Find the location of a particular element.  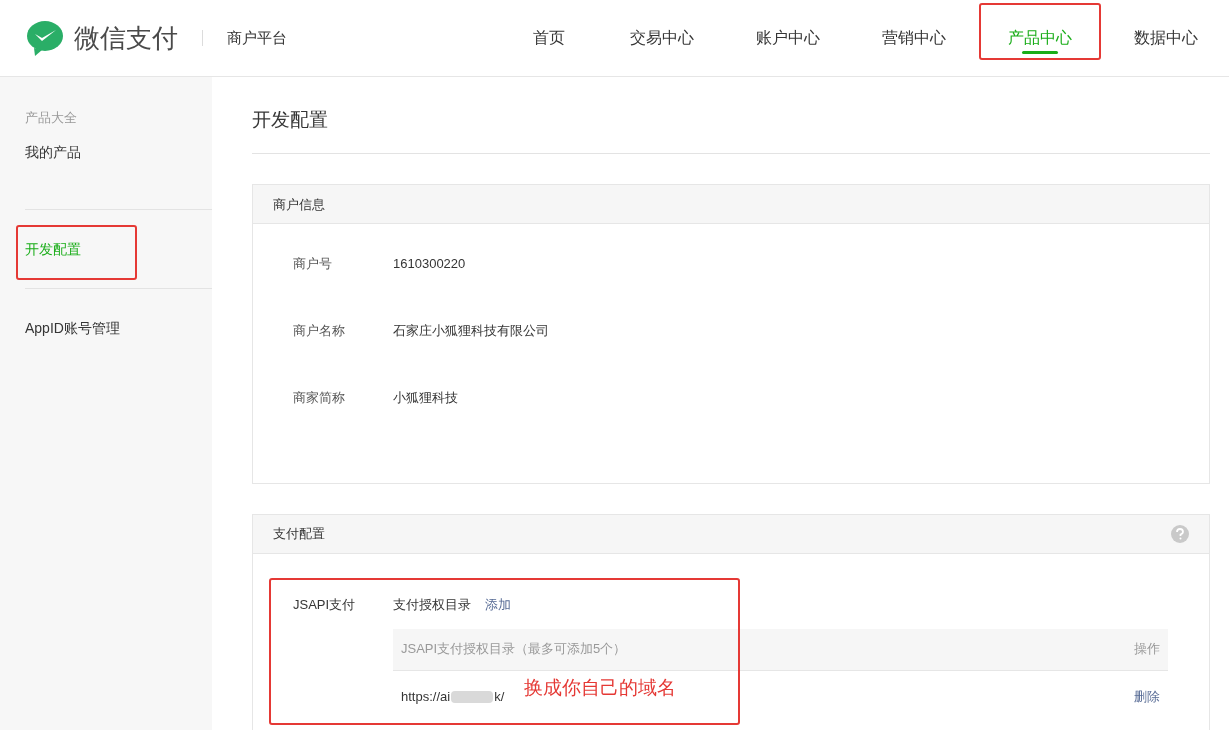

sidebar-item: AppID账号管理 is located at coordinates (72, 328).